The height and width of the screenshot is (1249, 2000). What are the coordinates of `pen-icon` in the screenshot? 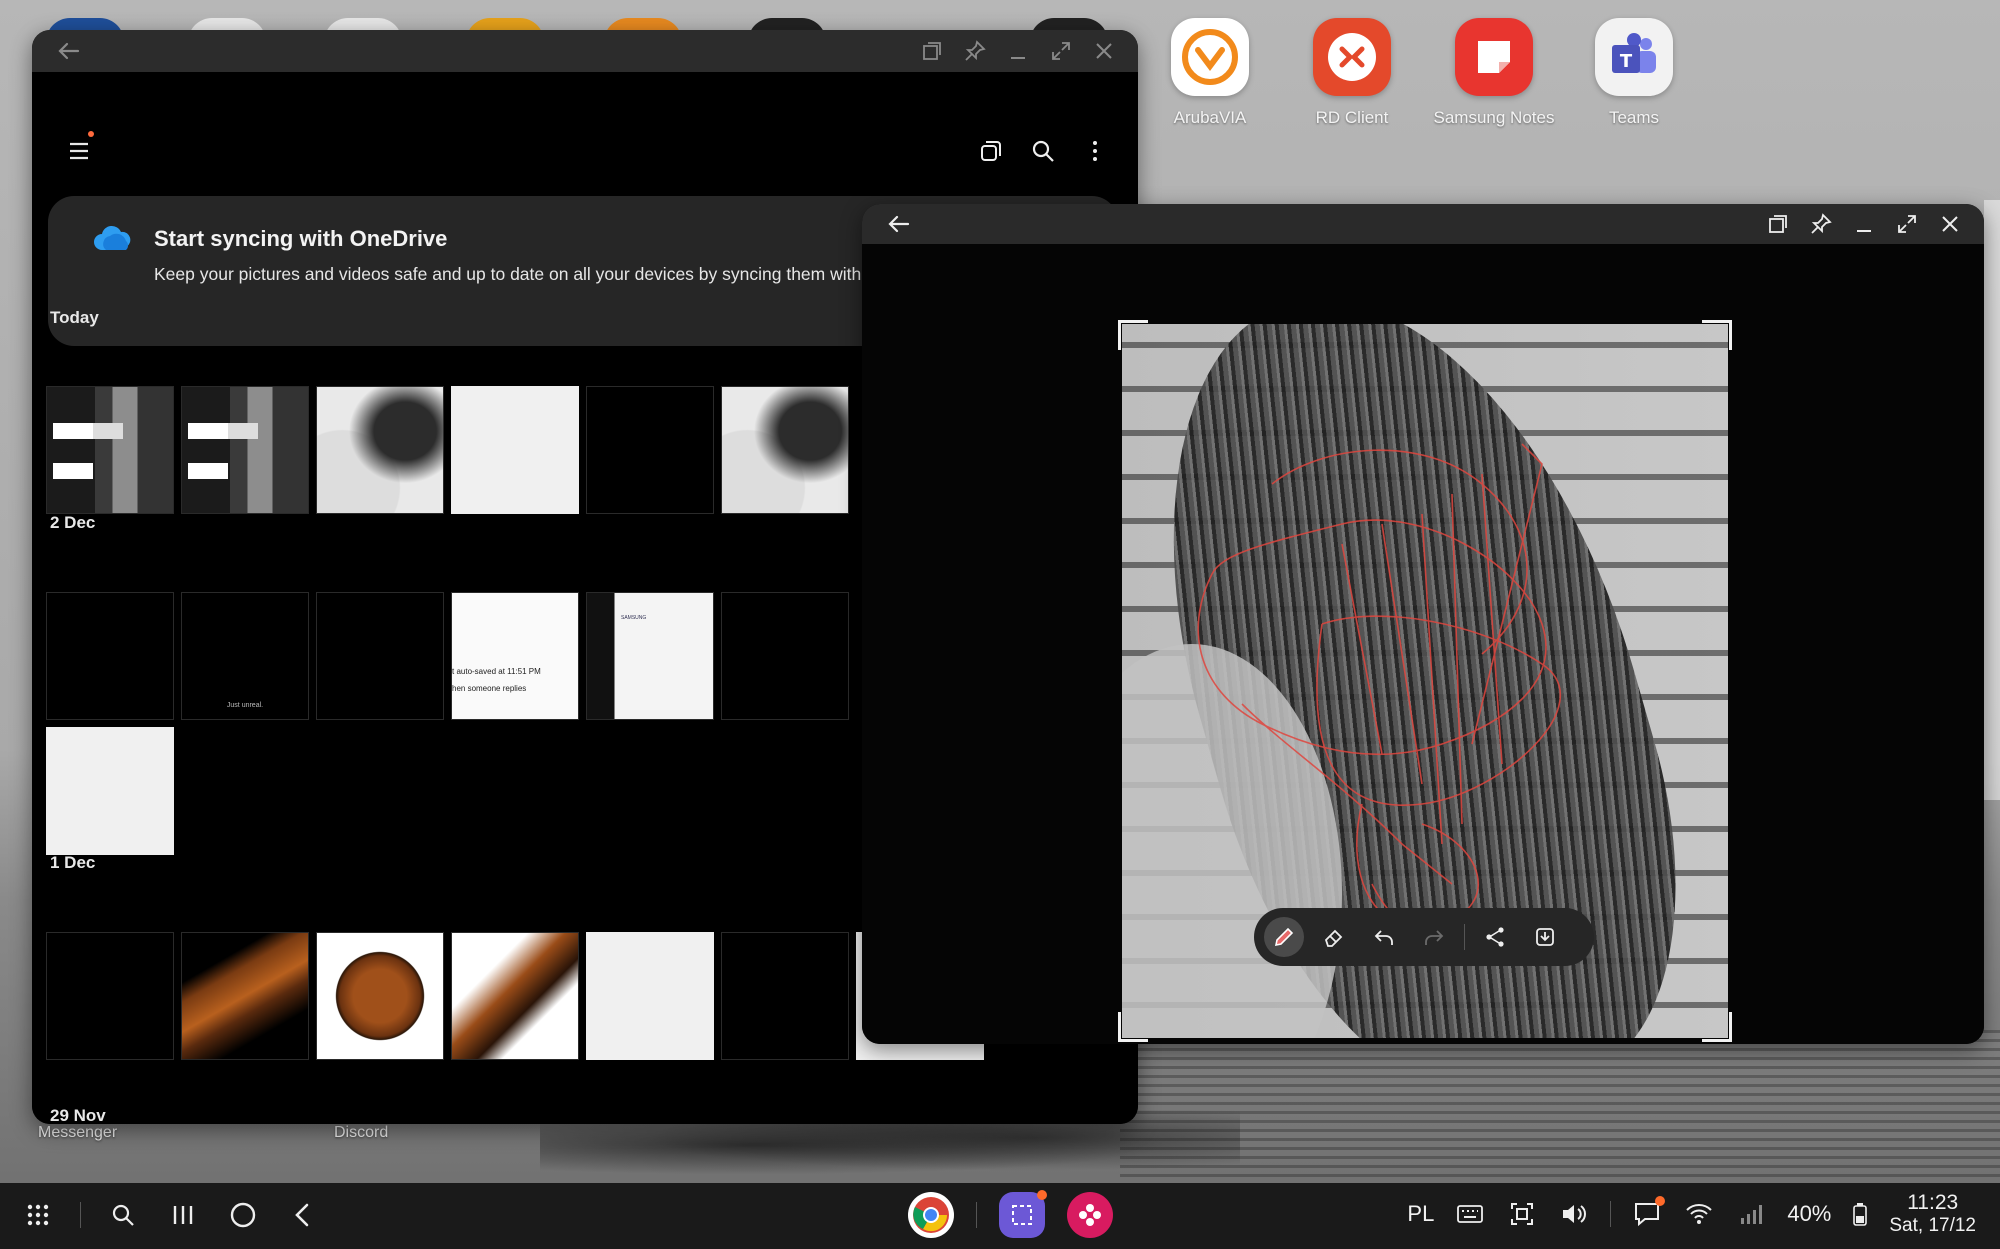 It's located at (1284, 937).